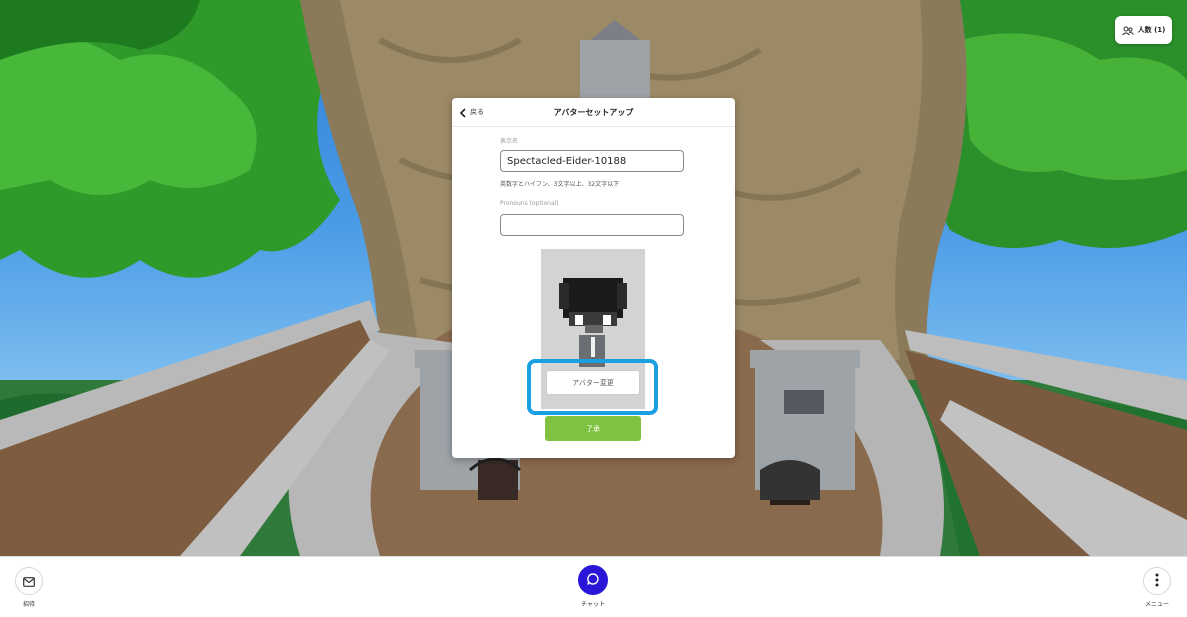 The height and width of the screenshot is (617, 1187). Describe the element at coordinates (593, 604) in the screenshot. I see `chat-label: チャット` at that location.